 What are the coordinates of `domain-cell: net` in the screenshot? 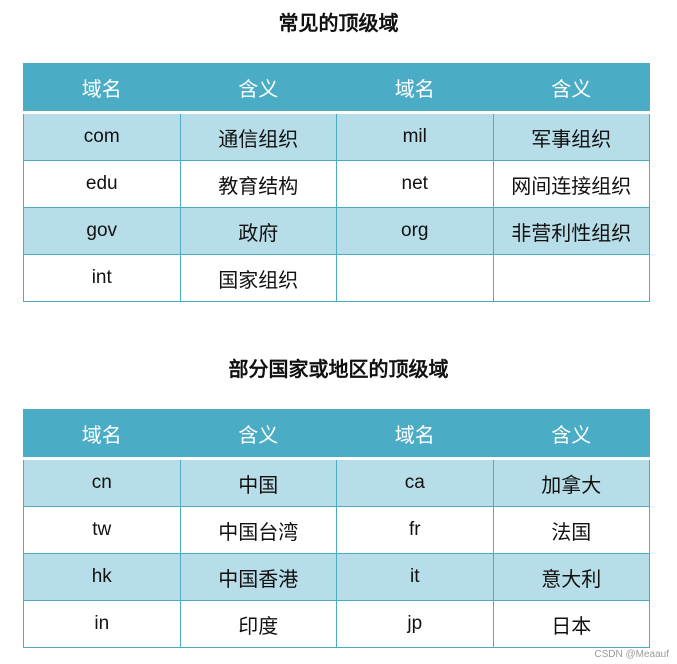 It's located at (415, 184).